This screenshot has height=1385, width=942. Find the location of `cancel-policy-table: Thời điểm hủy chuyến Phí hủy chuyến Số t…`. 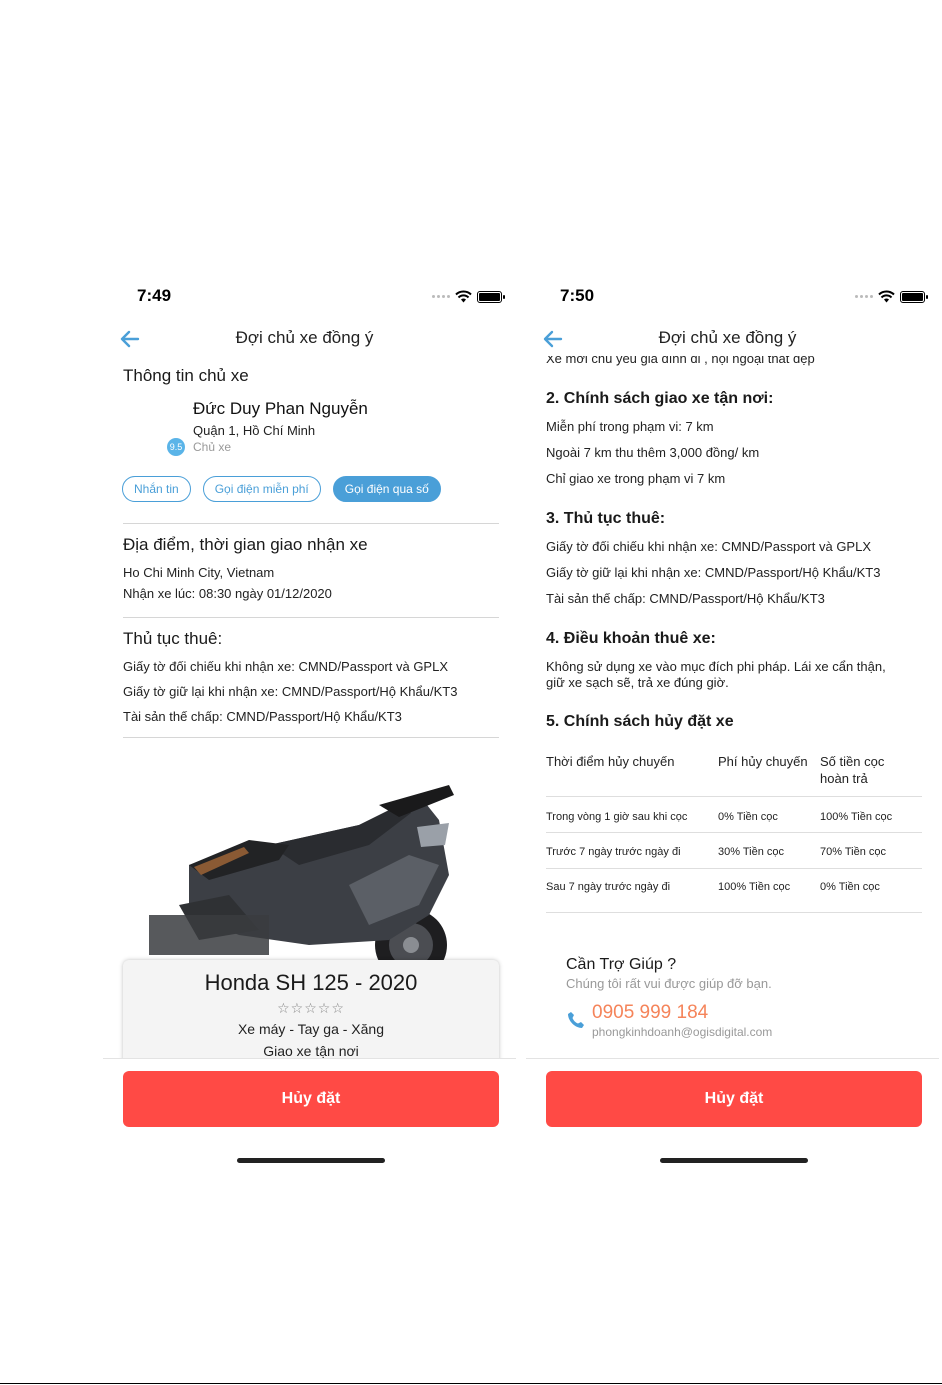

cancel-policy-table: Thời điểm hủy chuyến Phí hủy chuyến Số t… is located at coordinates (734, 833).